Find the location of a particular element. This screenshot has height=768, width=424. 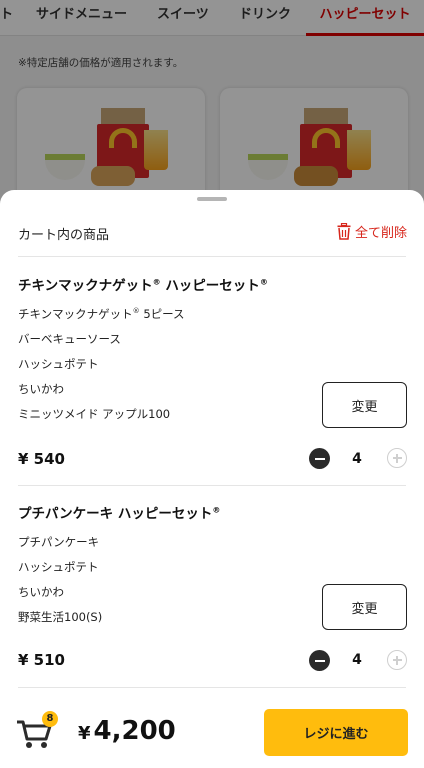

clear-all-button: 全て削除 is located at coordinates (372, 231).